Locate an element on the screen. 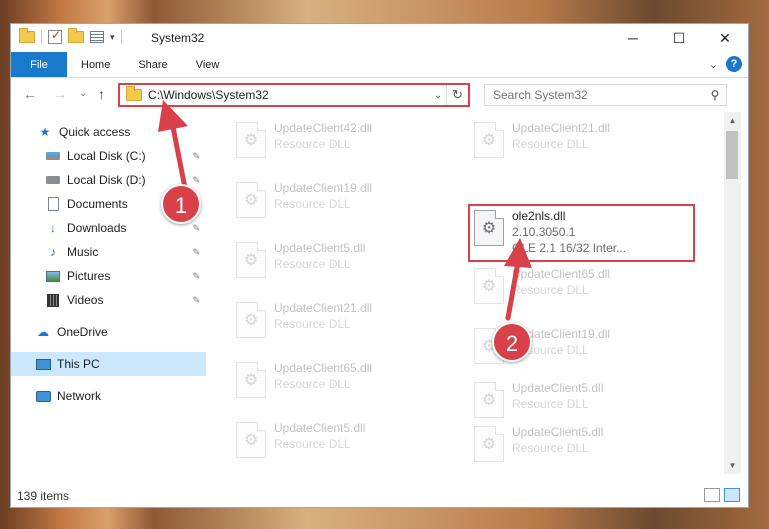  sidebar-item-label: Local Disk (D:) is located at coordinates (106, 180).